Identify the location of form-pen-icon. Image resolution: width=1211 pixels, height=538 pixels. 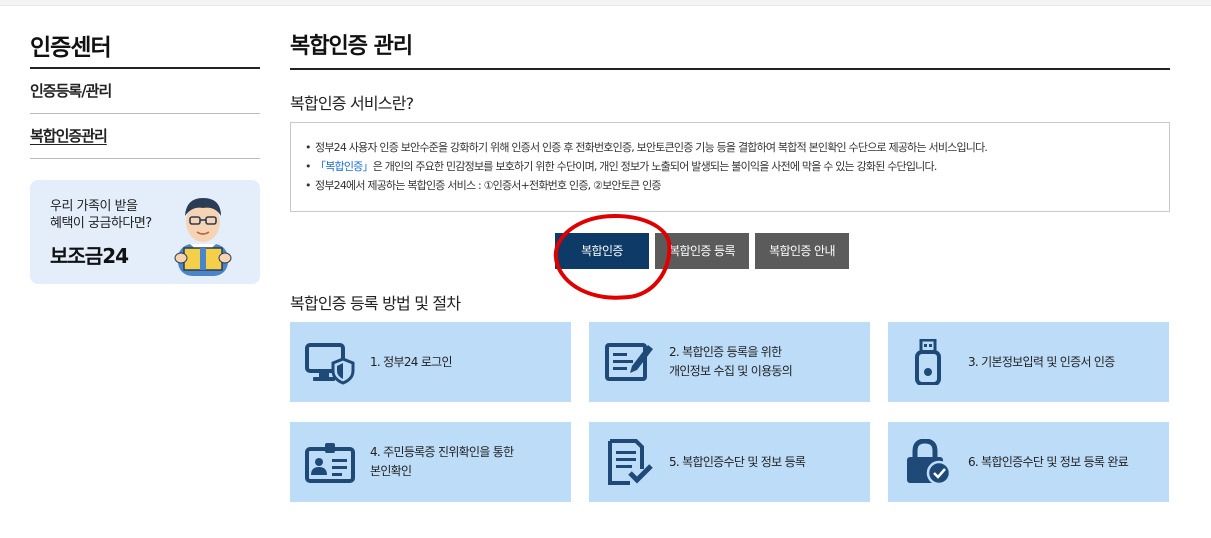
(629, 362).